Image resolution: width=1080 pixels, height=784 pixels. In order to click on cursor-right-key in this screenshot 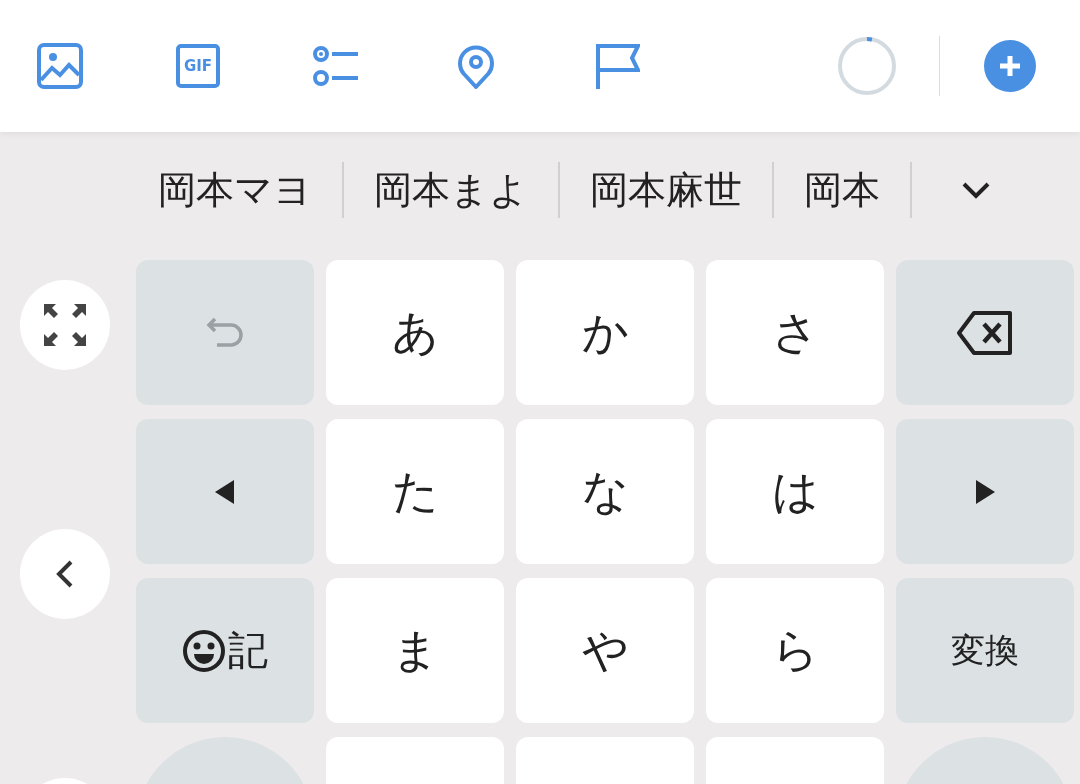, I will do `click(985, 491)`.